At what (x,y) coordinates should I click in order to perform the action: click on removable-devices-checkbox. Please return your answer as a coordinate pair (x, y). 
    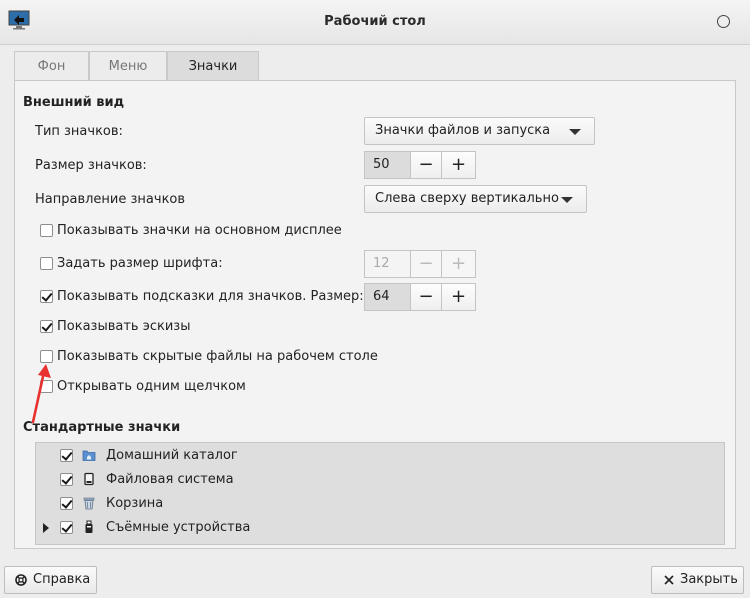
    Looking at the image, I should click on (66, 527).